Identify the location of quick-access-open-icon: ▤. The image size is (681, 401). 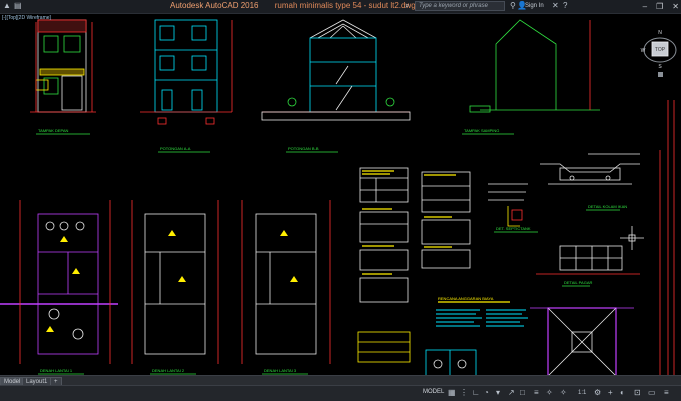
(18, 6).